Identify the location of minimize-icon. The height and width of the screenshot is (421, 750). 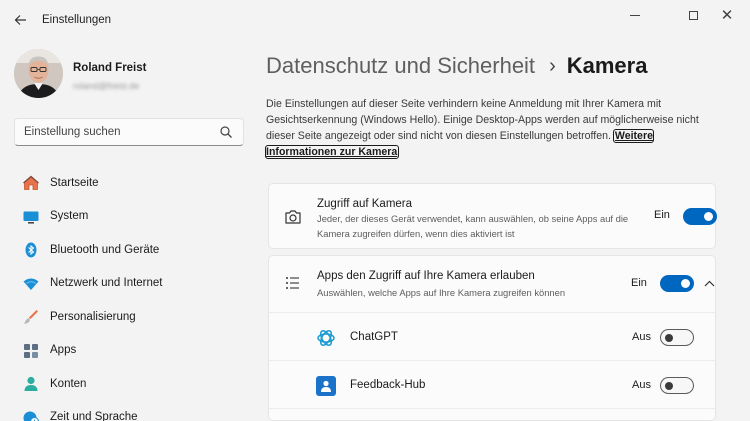
(635, 15).